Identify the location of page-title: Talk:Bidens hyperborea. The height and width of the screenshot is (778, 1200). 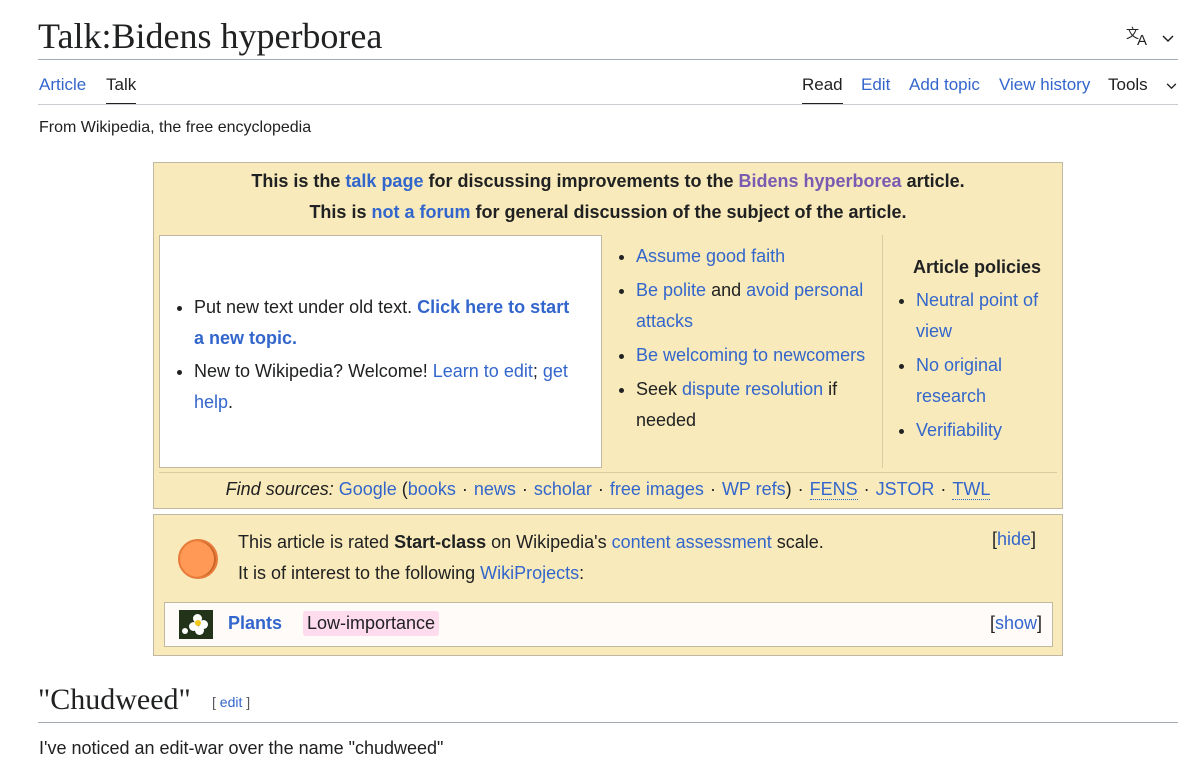
(210, 36).